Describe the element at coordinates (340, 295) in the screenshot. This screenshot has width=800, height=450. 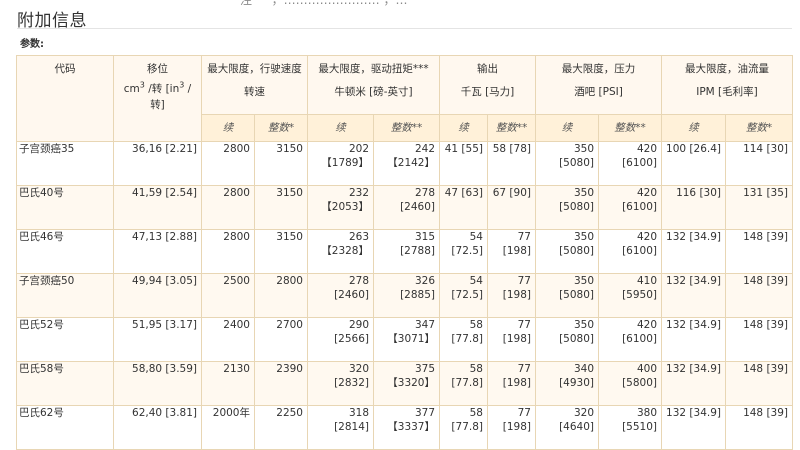
I see `cell-torque-cont: 278 [2460]` at that location.